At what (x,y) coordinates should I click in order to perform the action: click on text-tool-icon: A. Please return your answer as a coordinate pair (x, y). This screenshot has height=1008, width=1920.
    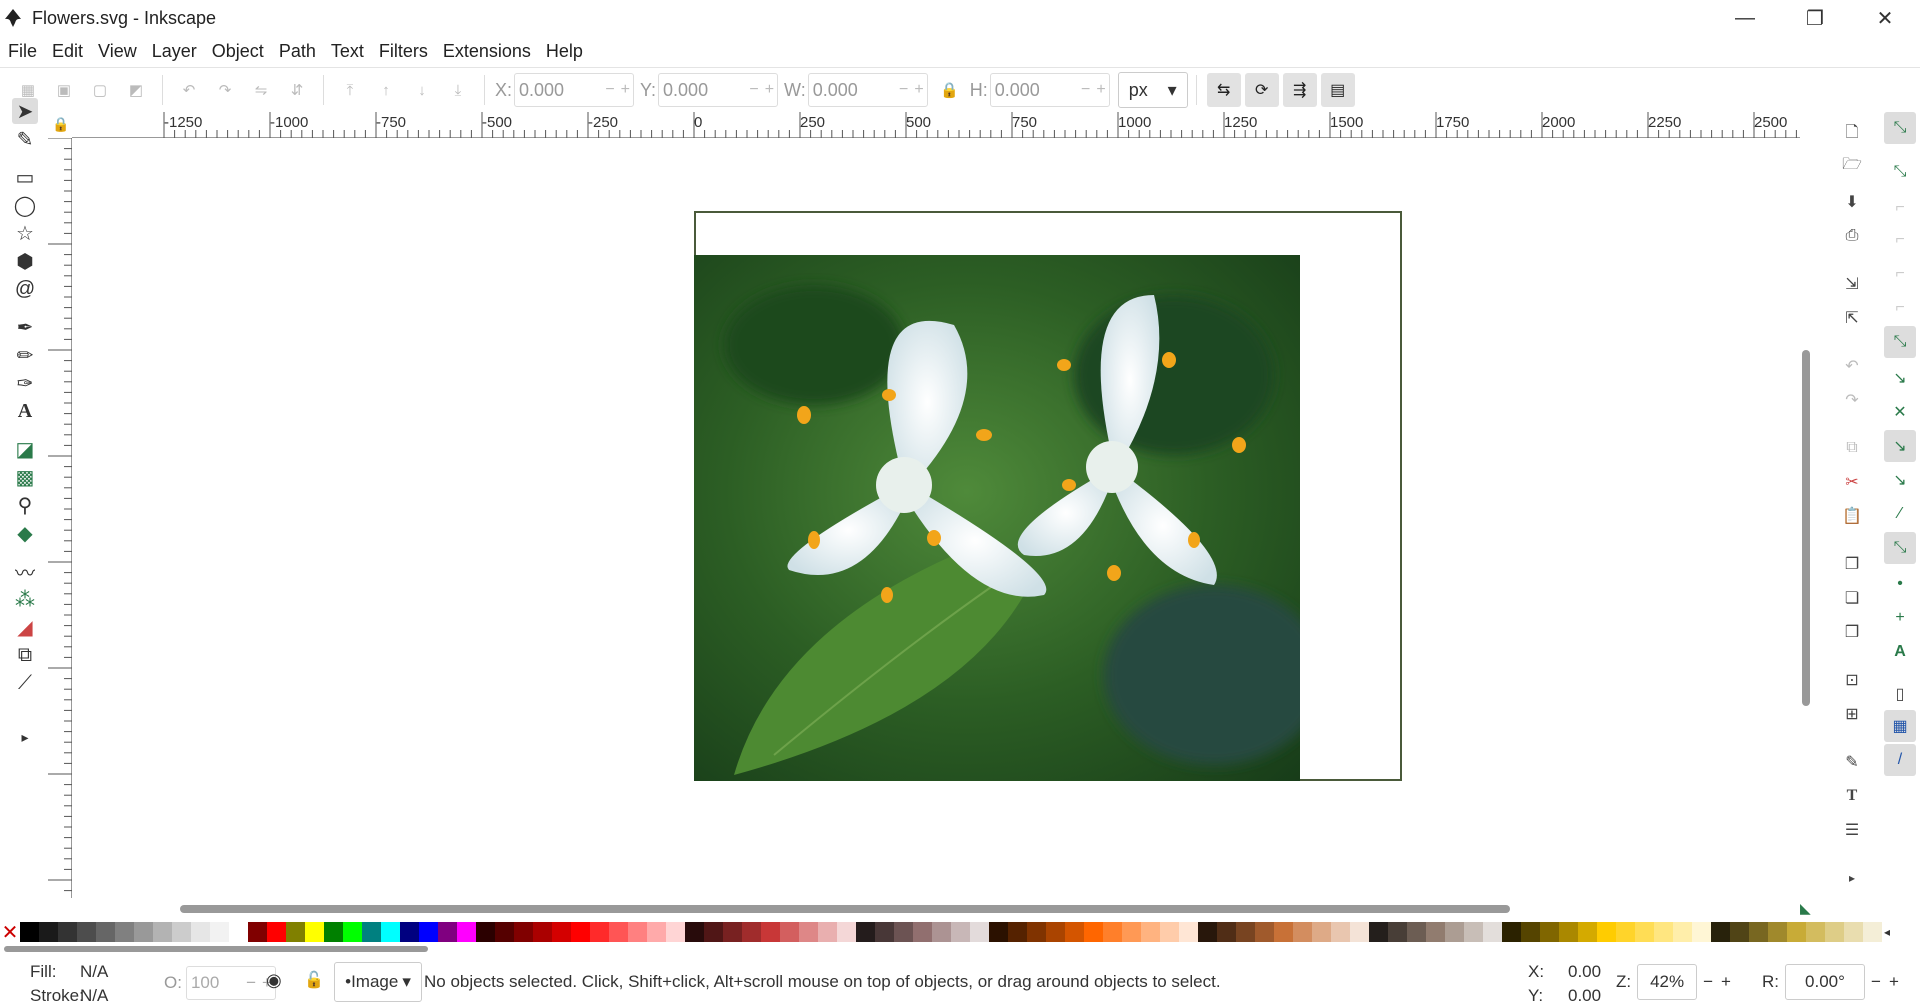
    Looking at the image, I should click on (25, 411).